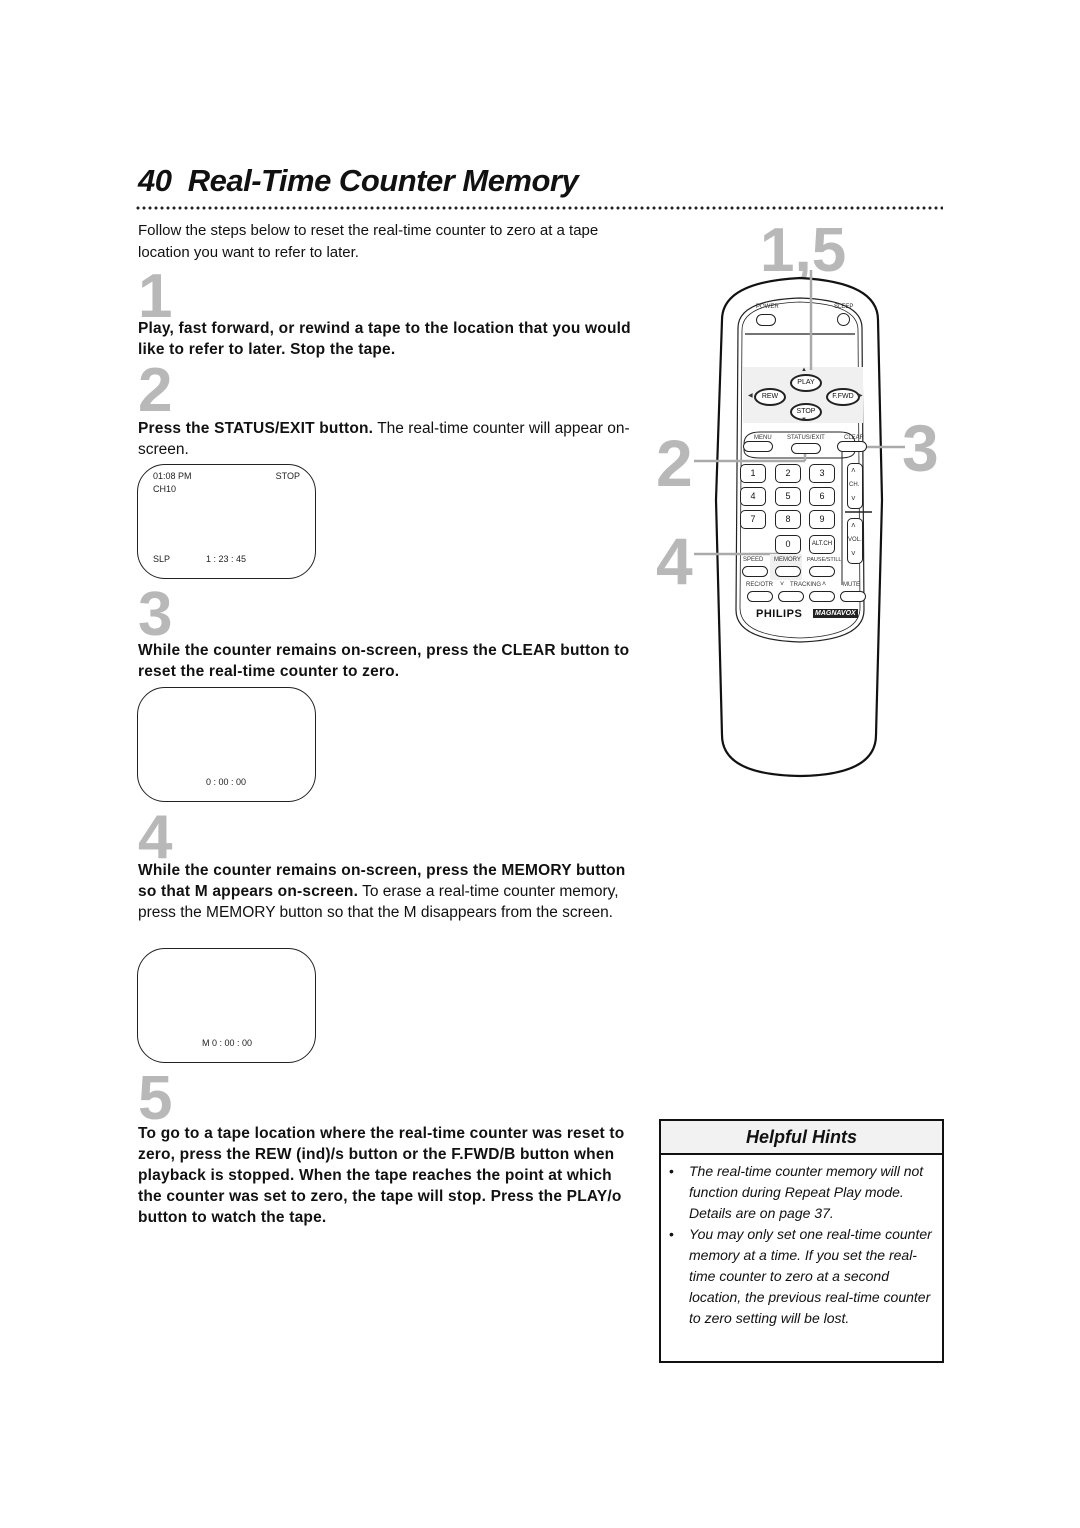 This screenshot has height=1528, width=1080. I want to click on power-label: POWER, so click(767, 307).